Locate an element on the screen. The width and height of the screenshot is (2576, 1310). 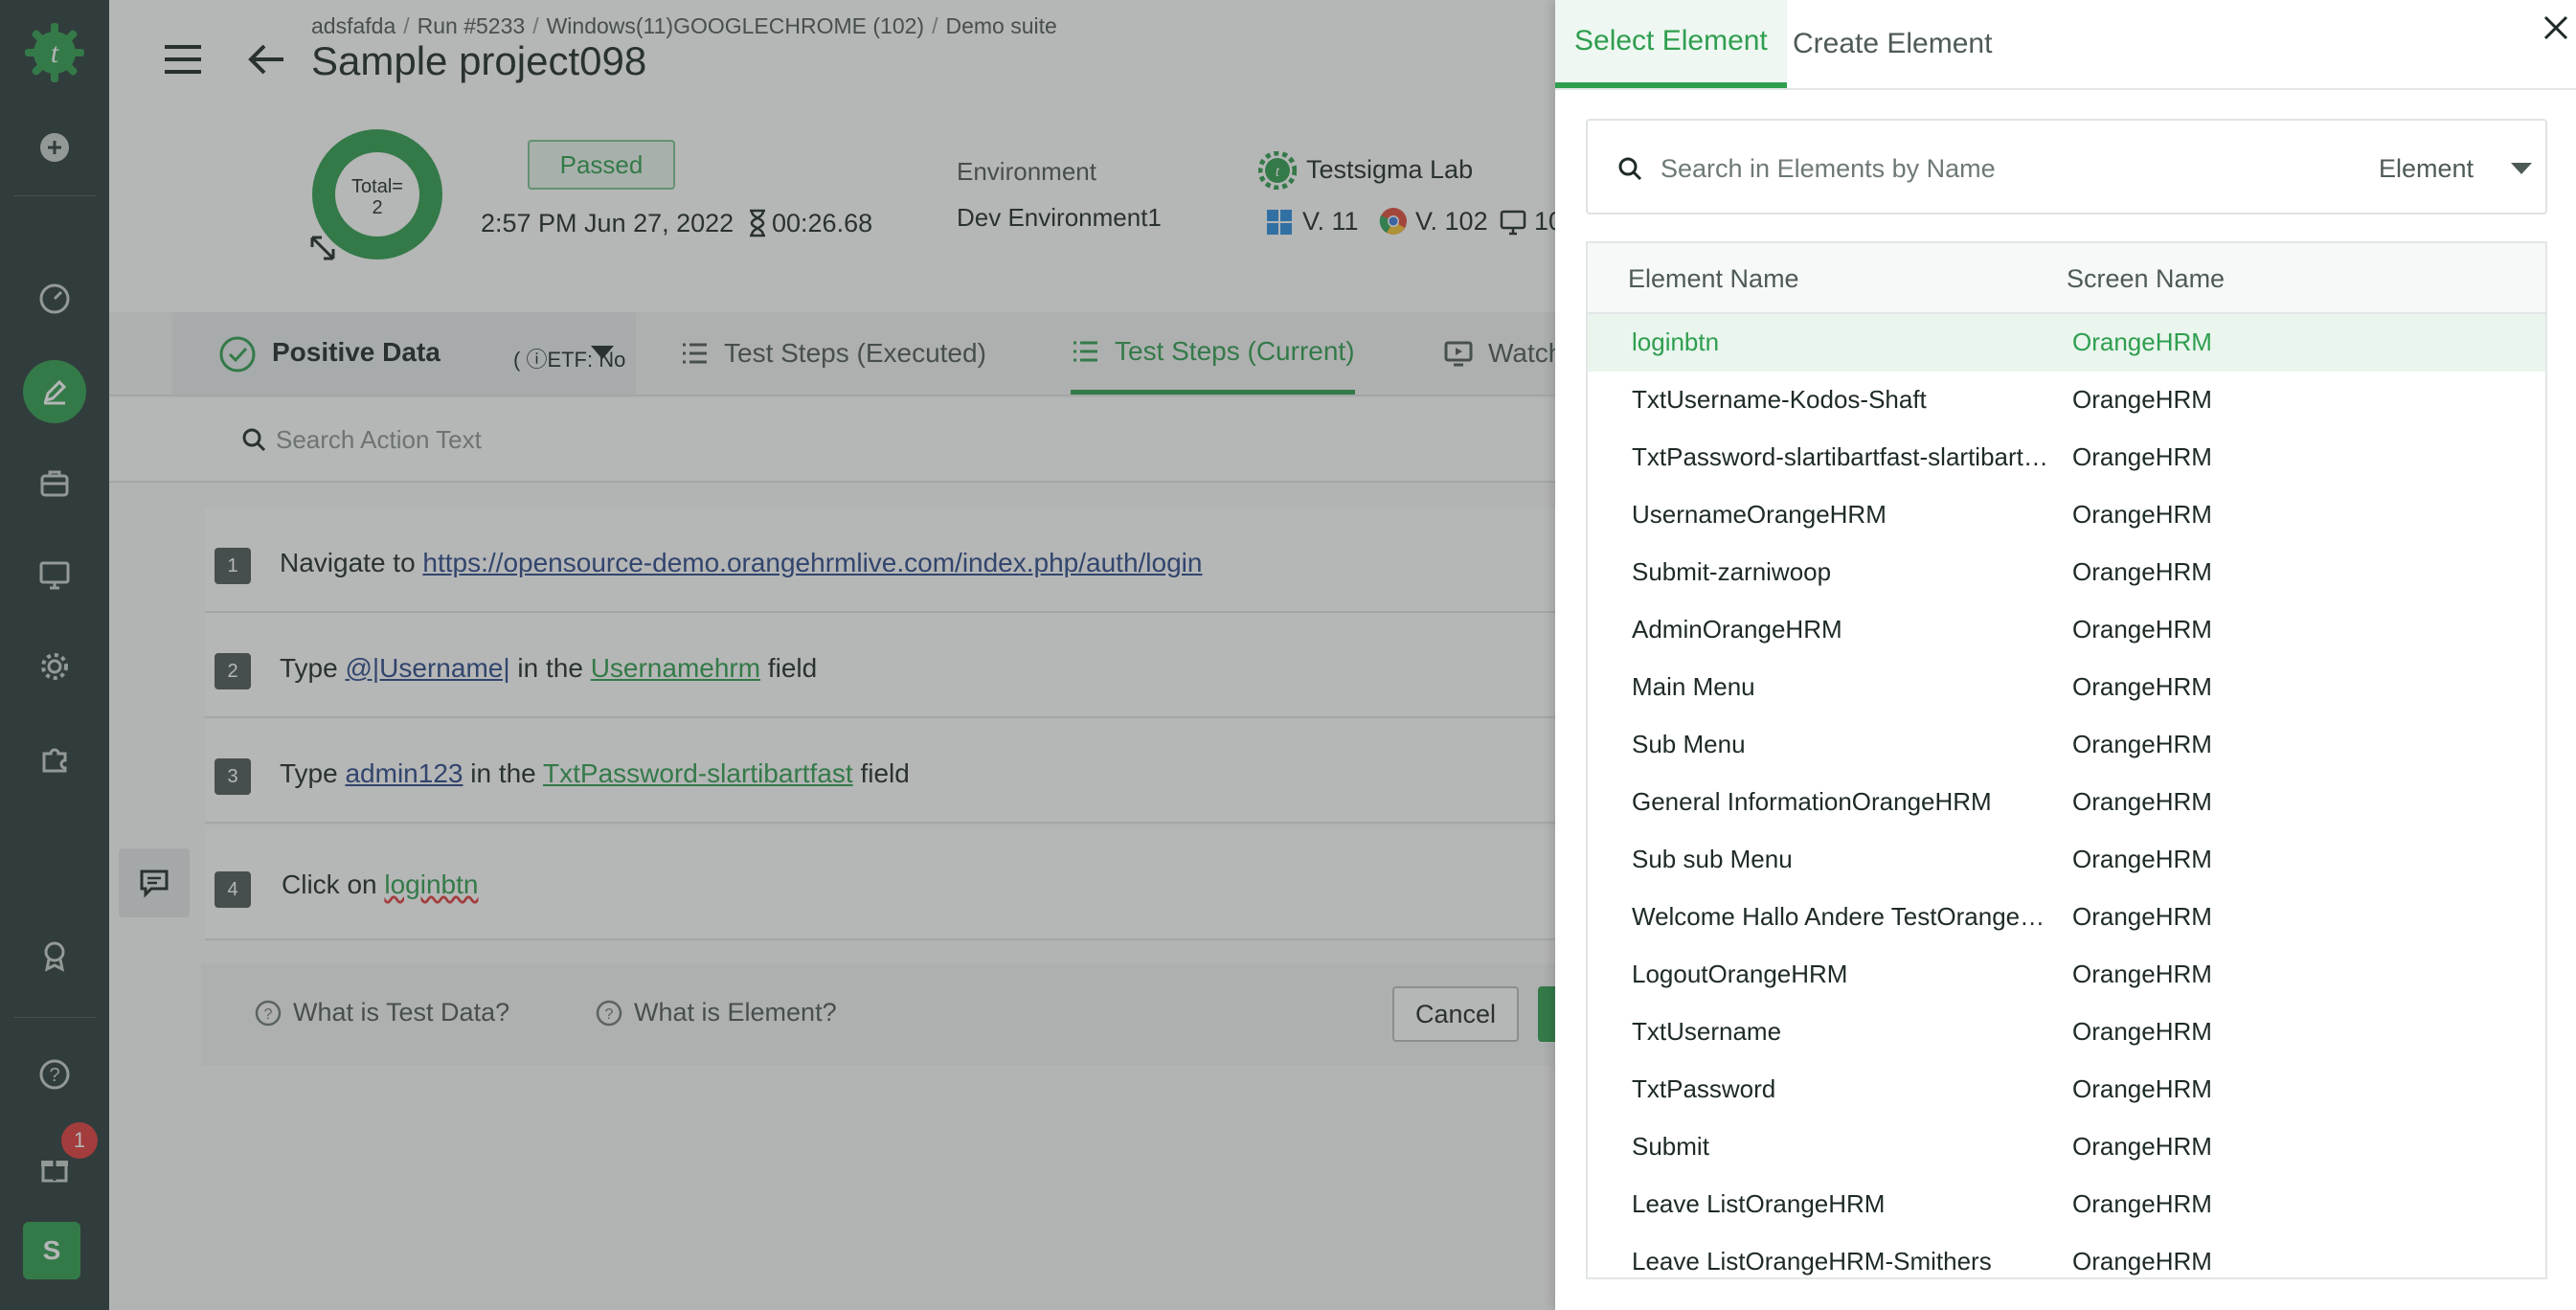
element-name-cell: TxtUsername is located at coordinates (1707, 1032).